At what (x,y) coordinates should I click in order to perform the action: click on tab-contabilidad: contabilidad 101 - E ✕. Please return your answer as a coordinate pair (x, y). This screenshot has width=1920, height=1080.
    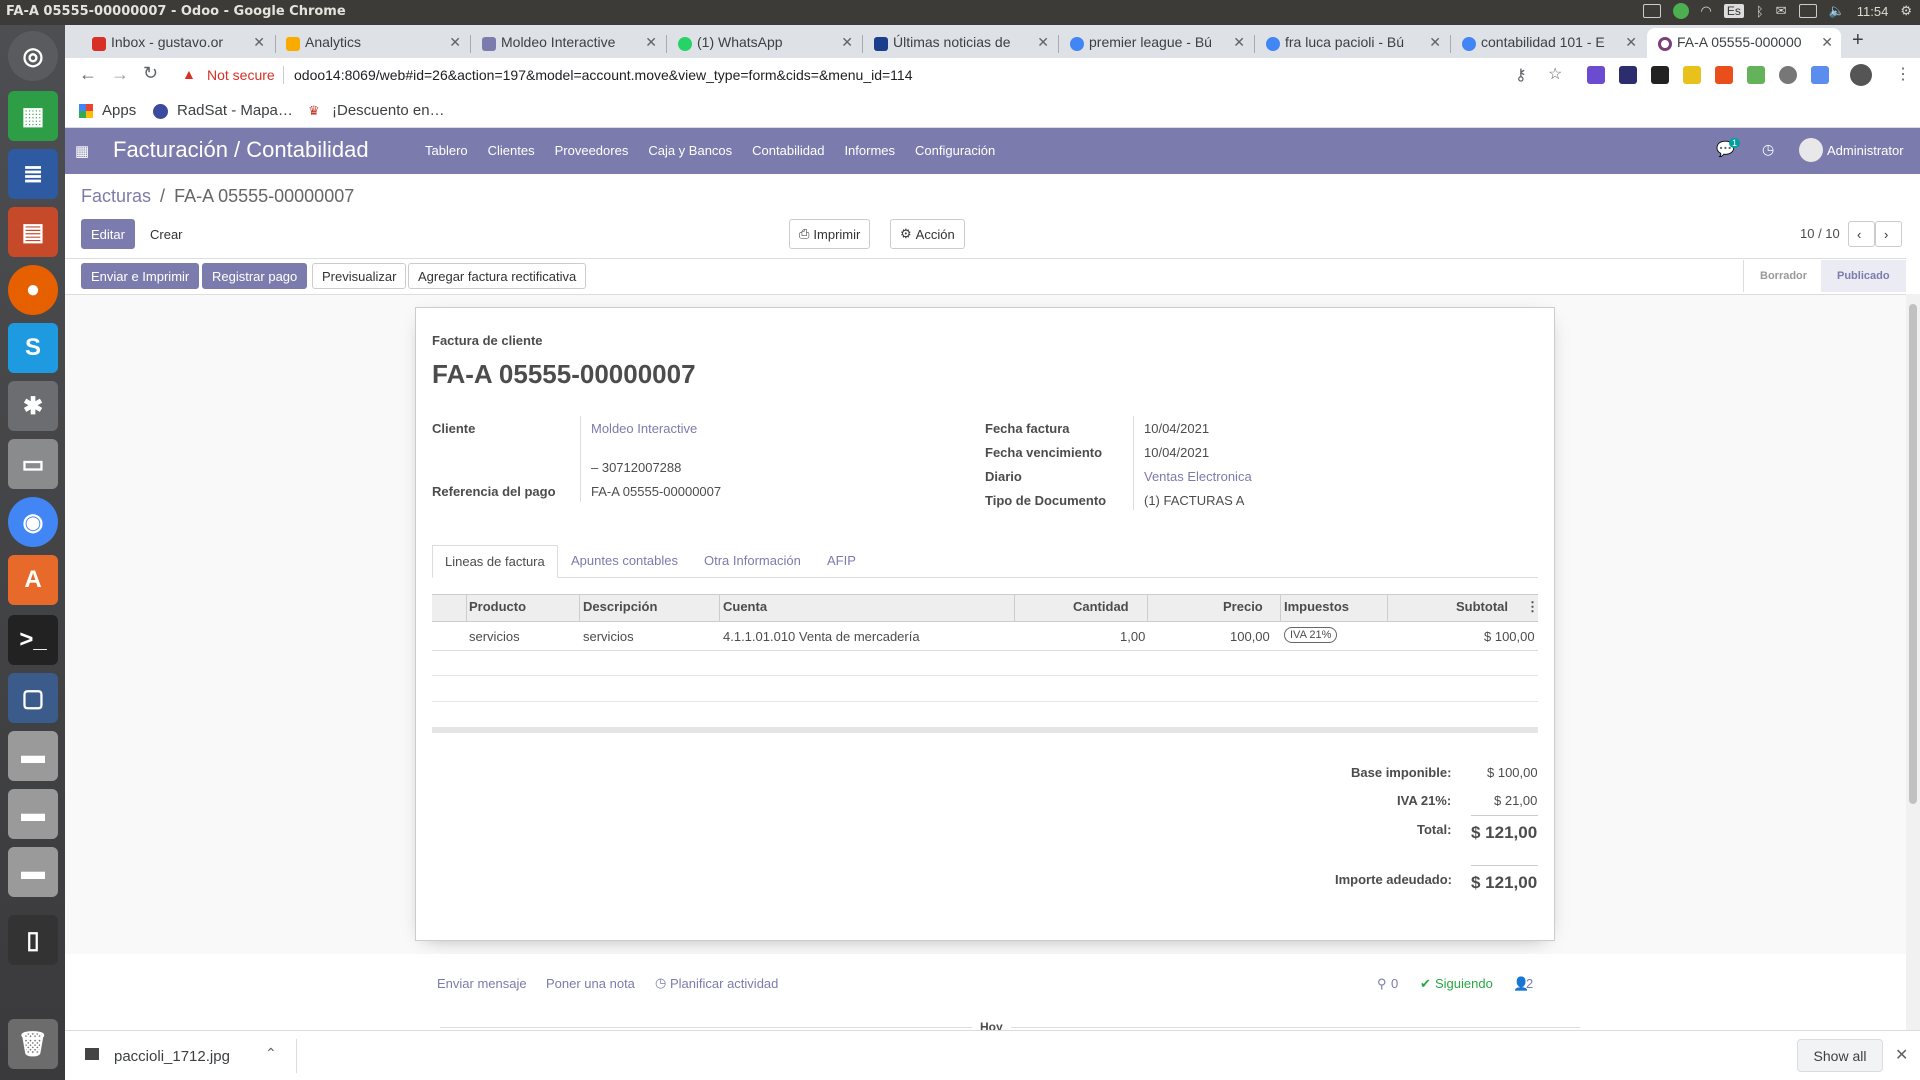
    Looking at the image, I should click on (1548, 43).